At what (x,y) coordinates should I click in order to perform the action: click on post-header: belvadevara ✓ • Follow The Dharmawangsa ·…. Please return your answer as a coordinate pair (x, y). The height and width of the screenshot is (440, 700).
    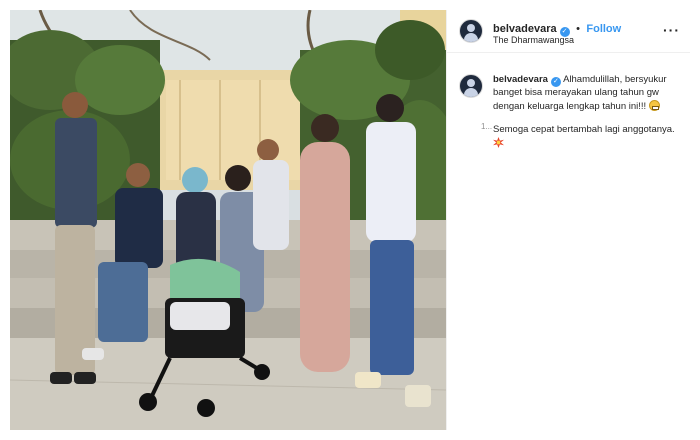
    Looking at the image, I should click on (568, 31).